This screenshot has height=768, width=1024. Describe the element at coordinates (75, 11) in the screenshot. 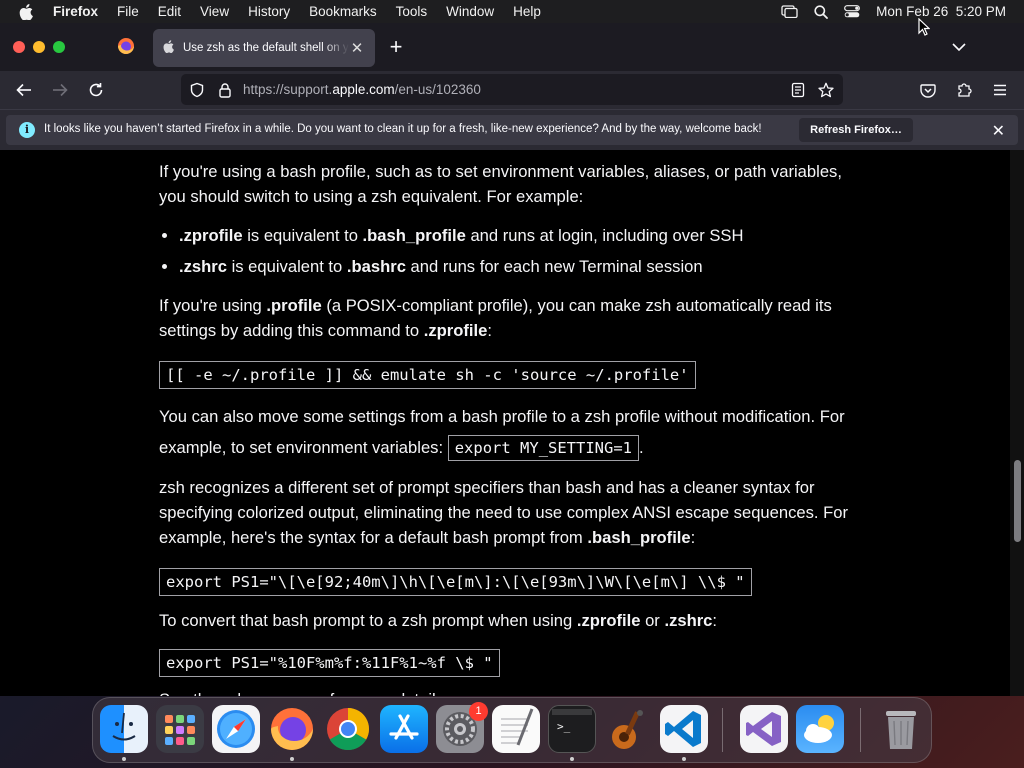

I see `menu-app-name: Firefox` at that location.